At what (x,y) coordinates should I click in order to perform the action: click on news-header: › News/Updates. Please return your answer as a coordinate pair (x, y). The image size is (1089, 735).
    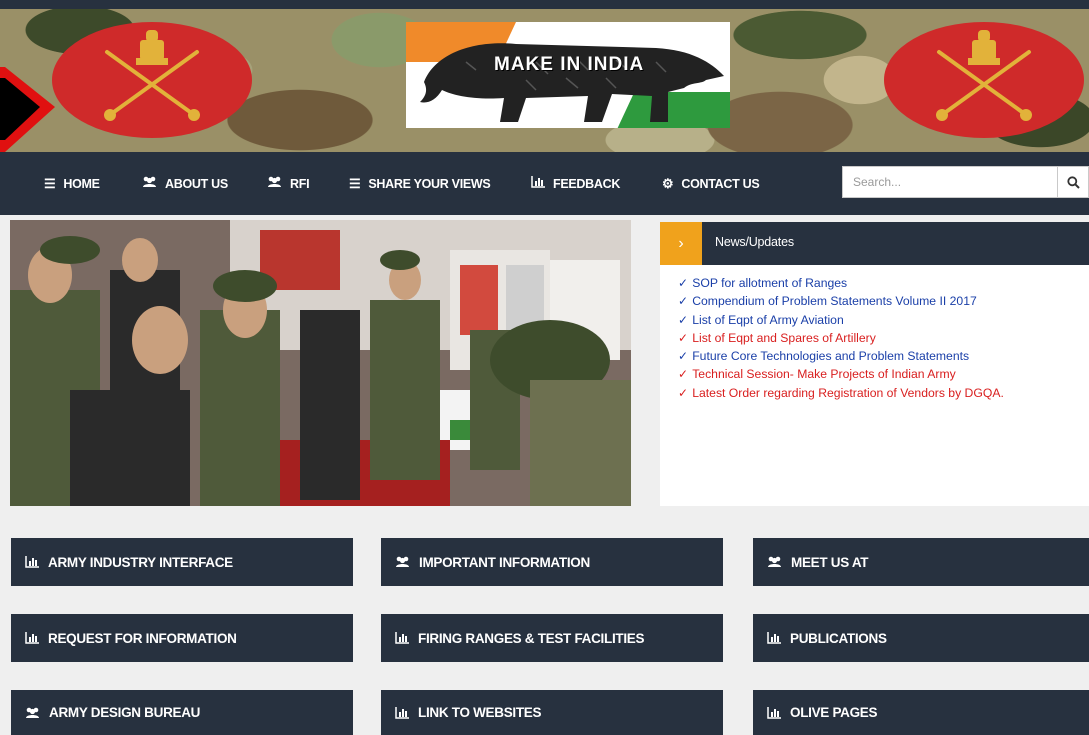
    Looking at the image, I should click on (874, 243).